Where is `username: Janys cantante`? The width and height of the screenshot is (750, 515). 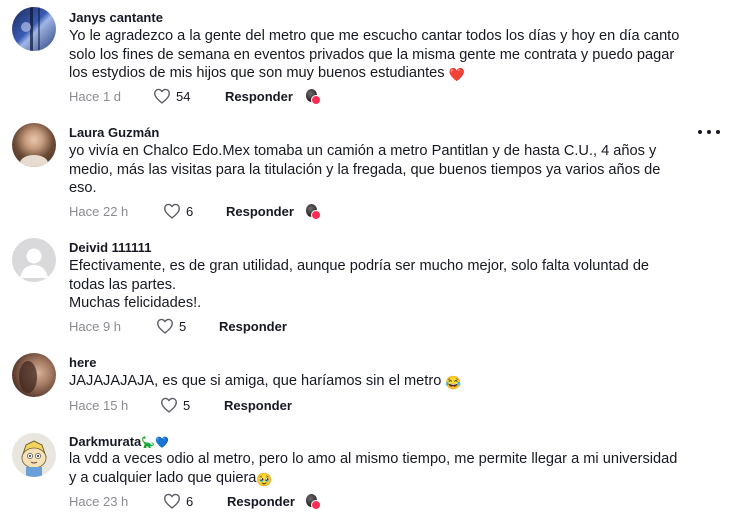
username: Janys cantante is located at coordinates (116, 17).